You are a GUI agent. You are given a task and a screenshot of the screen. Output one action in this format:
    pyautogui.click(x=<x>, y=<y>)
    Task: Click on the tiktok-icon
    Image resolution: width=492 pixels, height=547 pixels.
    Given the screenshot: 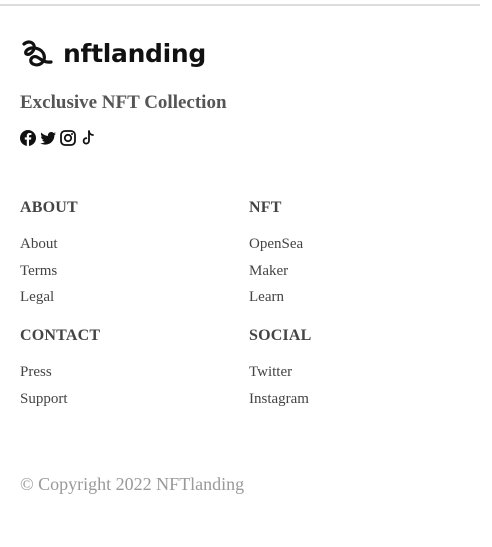 What is the action you would take?
    pyautogui.click(x=88, y=138)
    